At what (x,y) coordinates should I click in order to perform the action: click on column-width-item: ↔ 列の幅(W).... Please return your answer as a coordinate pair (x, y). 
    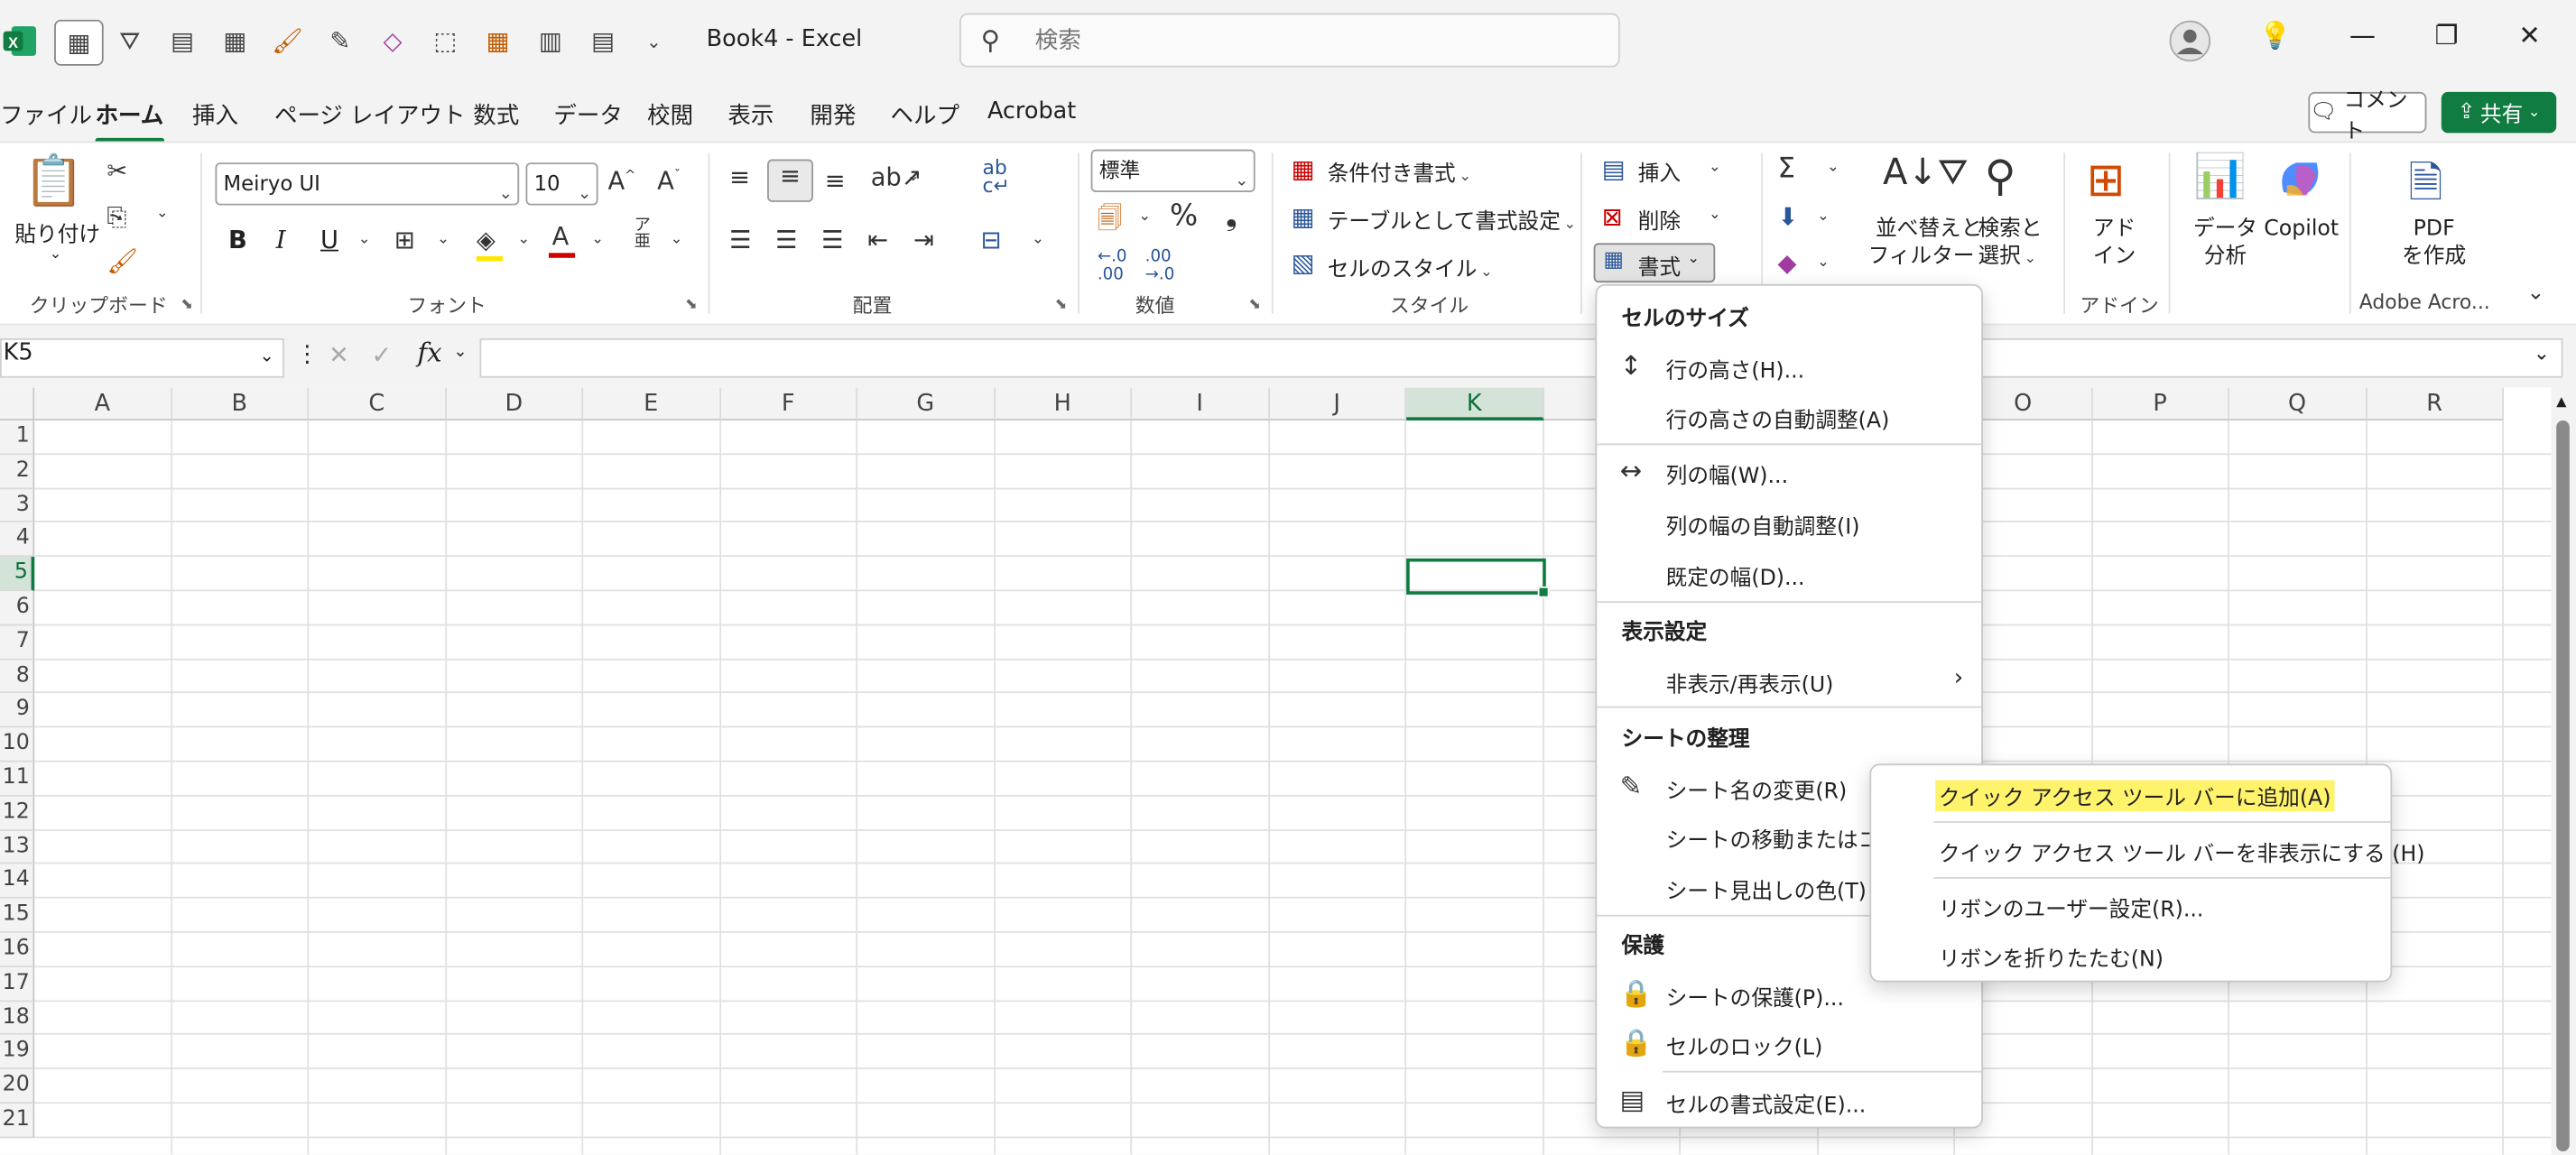
    Looking at the image, I should click on (1788, 472).